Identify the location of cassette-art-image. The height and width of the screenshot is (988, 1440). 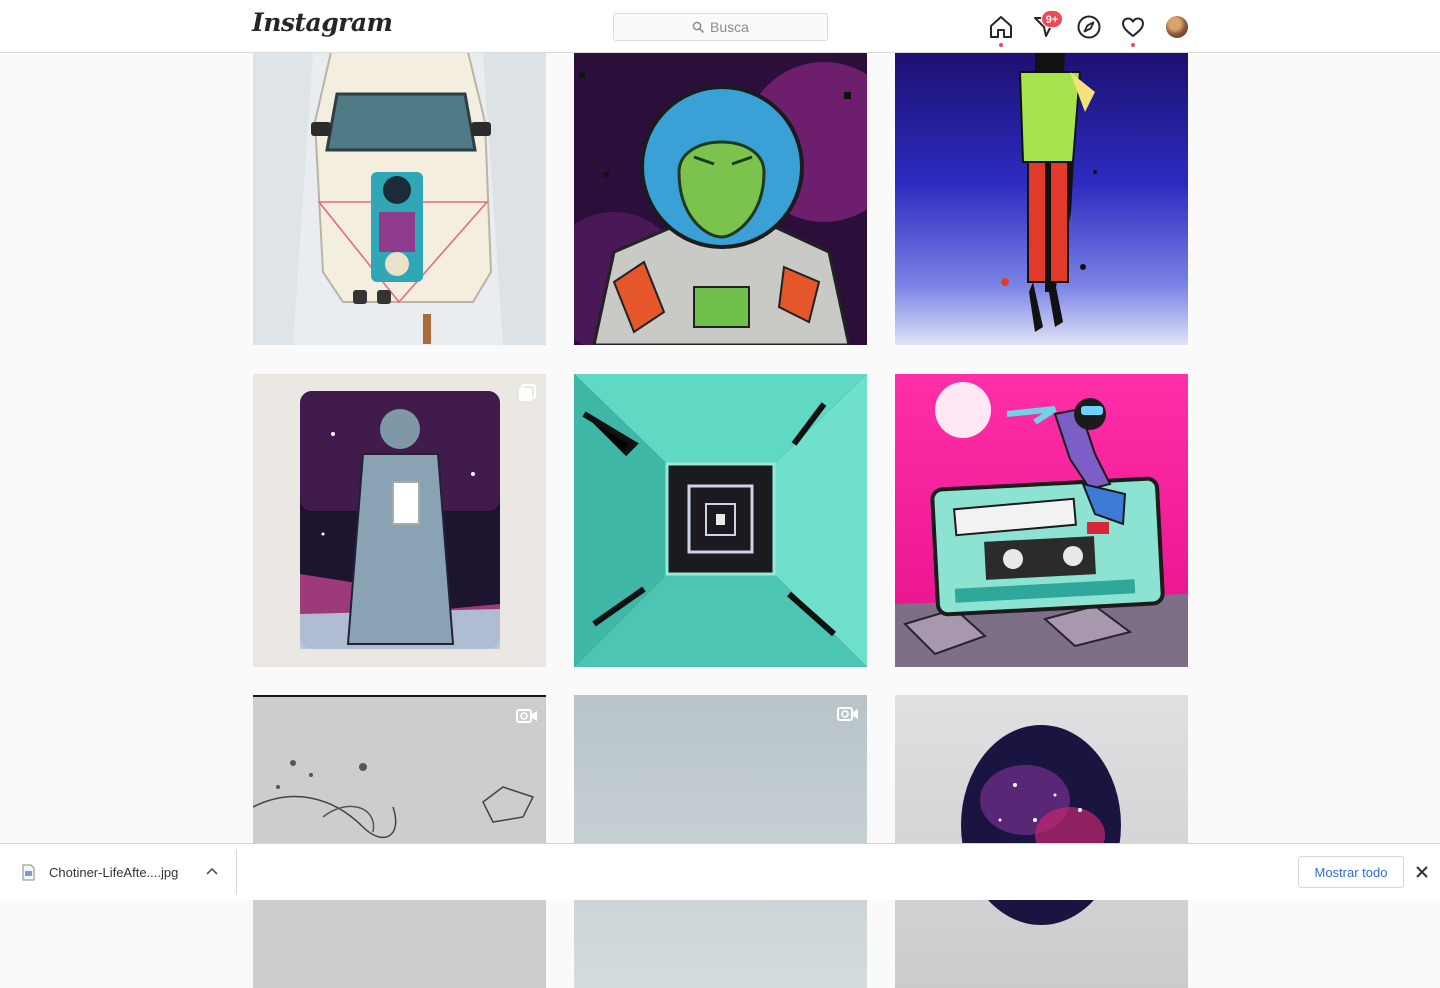
(1041, 524).